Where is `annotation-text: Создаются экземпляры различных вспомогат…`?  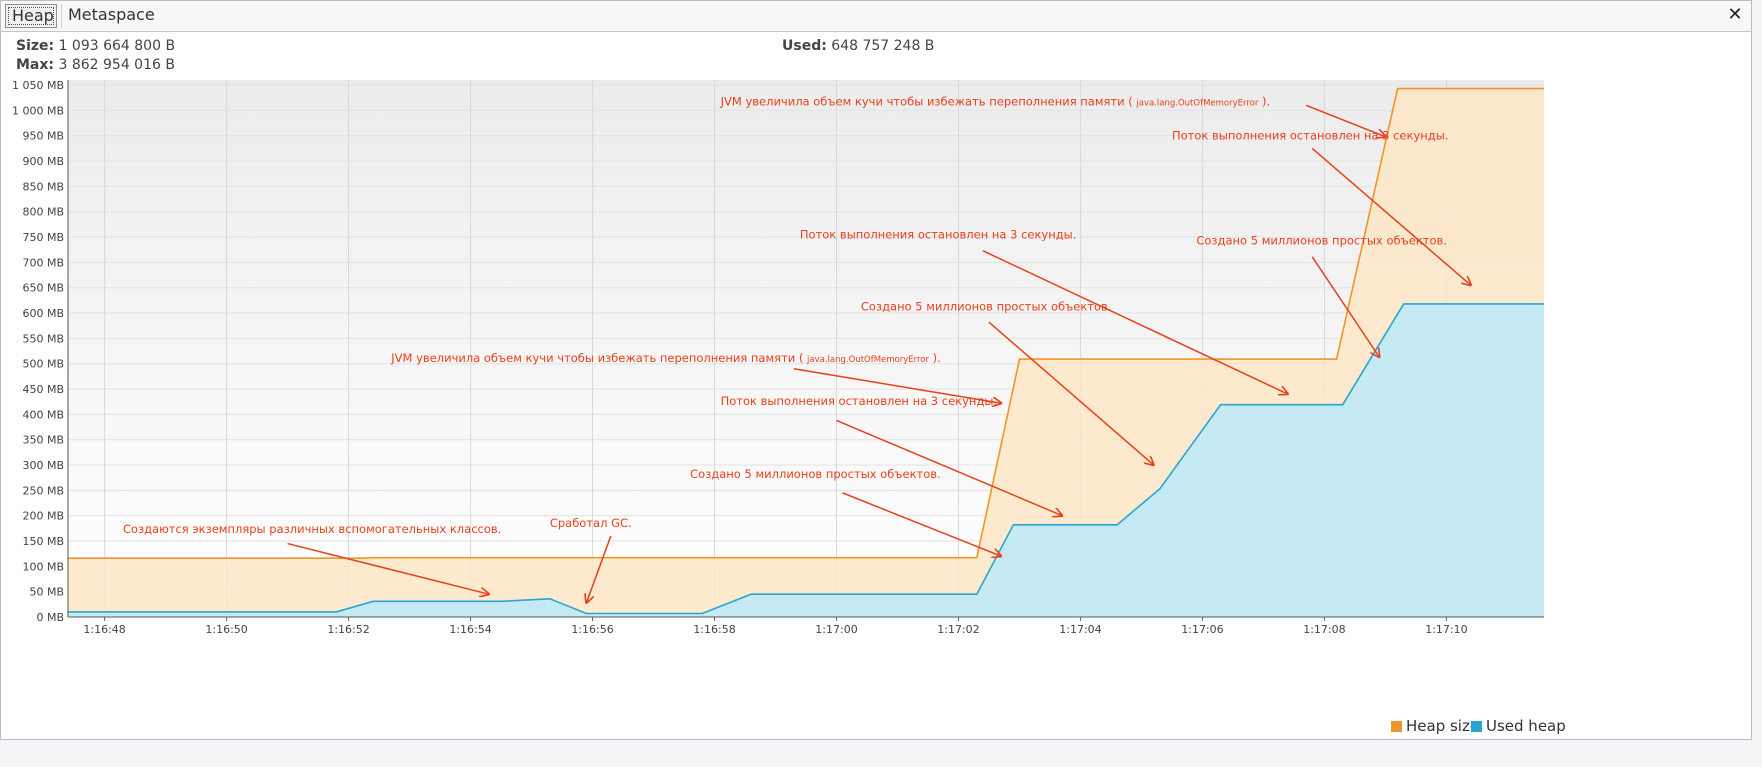 annotation-text: Создаются экземпляры различных вспомогат… is located at coordinates (312, 529).